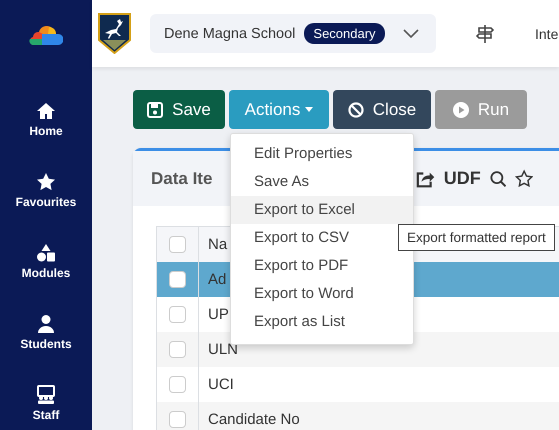 This screenshot has height=430, width=559. I want to click on phase-badge: Secondary, so click(344, 33).